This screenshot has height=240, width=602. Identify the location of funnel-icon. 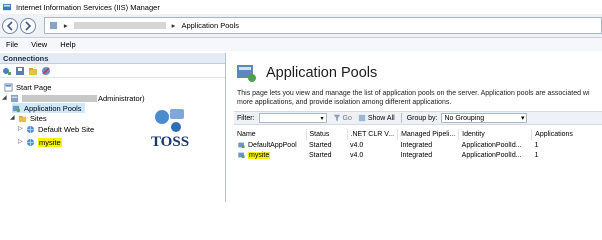
(336, 118).